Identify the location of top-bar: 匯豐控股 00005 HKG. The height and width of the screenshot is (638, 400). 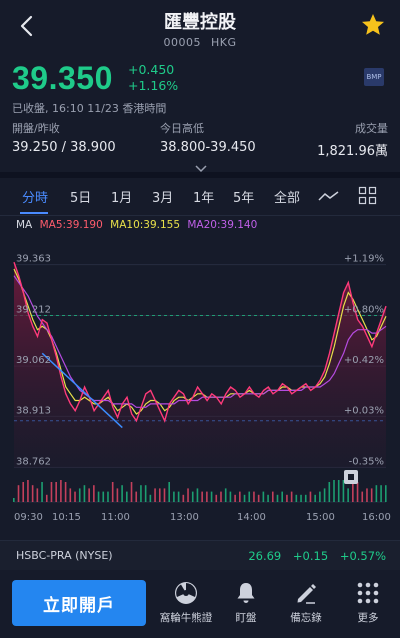
(200, 28).